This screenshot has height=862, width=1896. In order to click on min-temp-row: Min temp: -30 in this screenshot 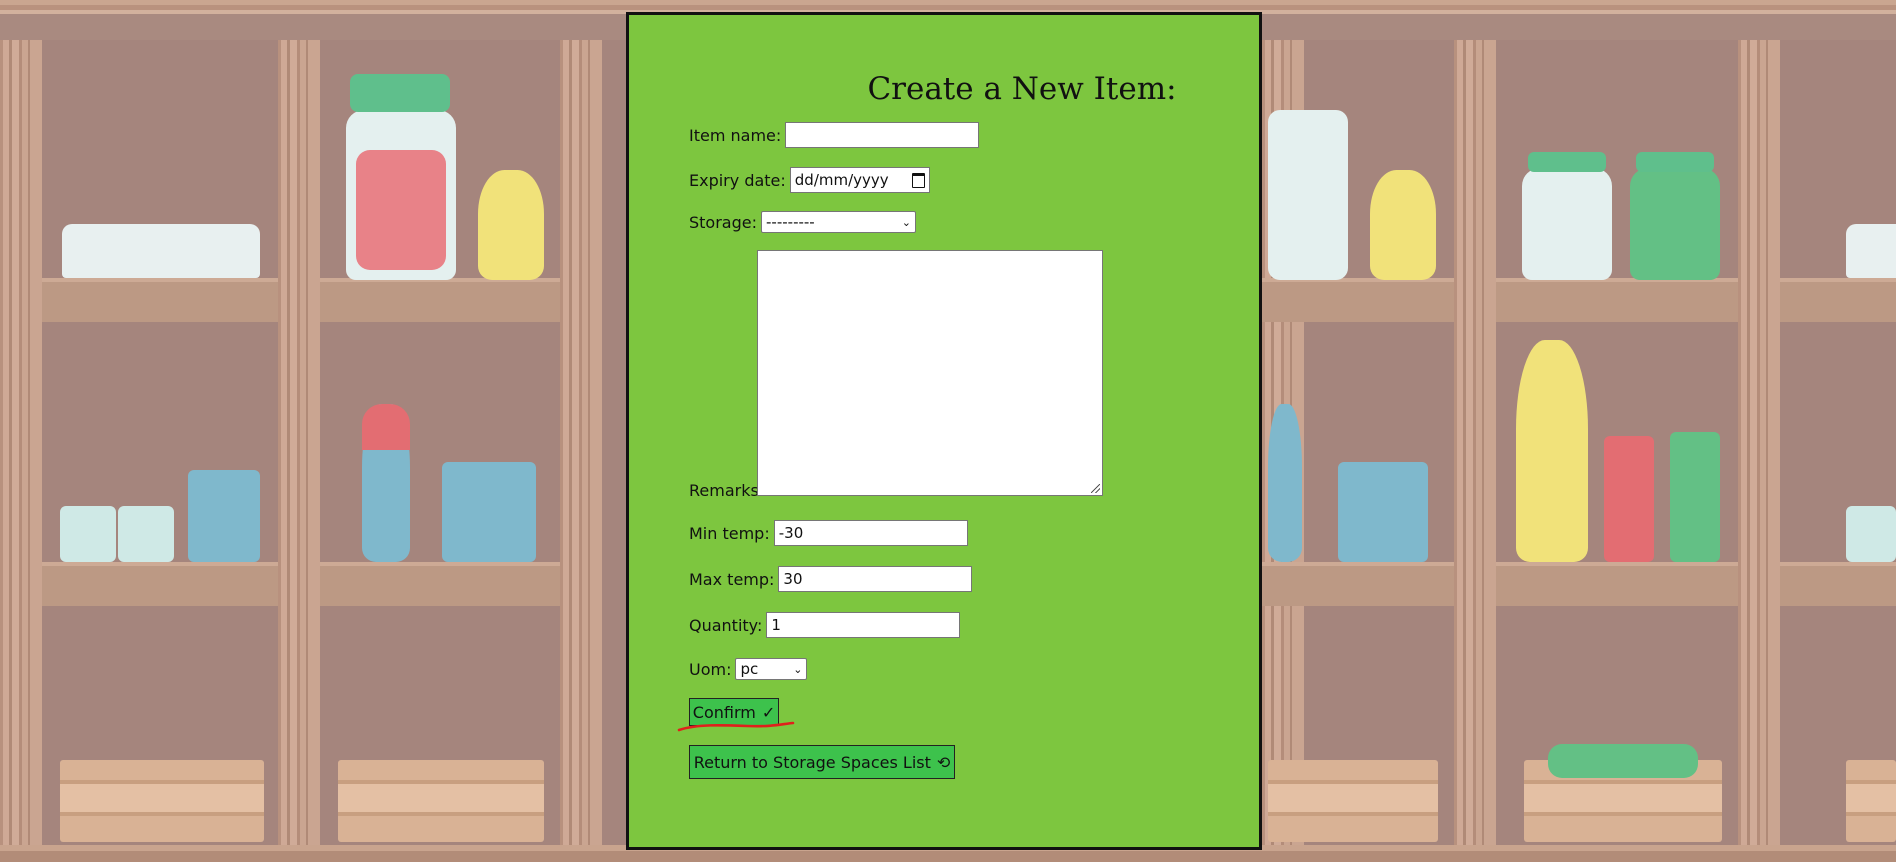, I will do `click(828, 533)`.